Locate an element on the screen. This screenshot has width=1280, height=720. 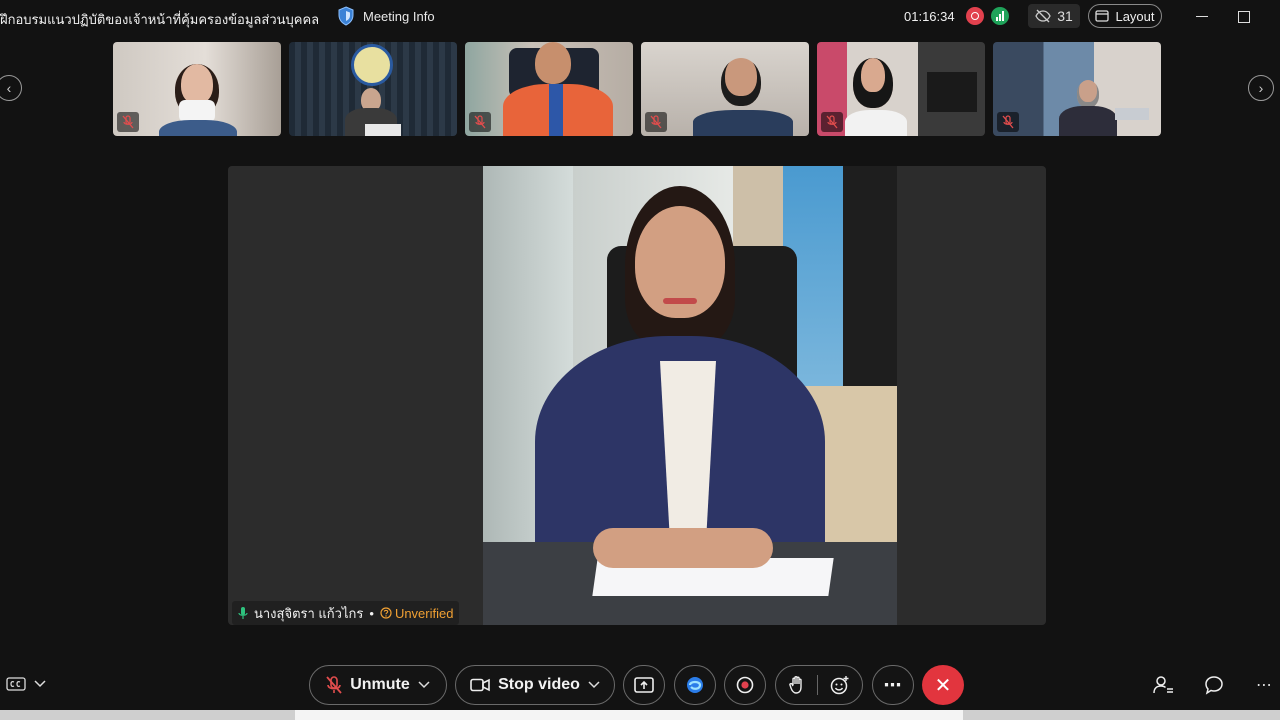
ai-assistant-button is located at coordinates (695, 685).